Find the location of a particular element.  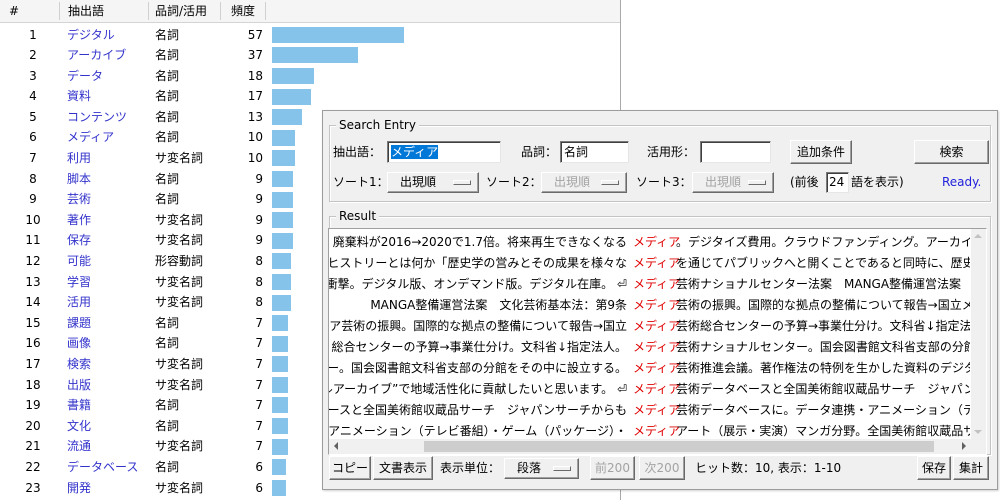

left-context: MANGA整備運営法案 文化芸術基本法：第9条 is located at coordinates (478, 305).